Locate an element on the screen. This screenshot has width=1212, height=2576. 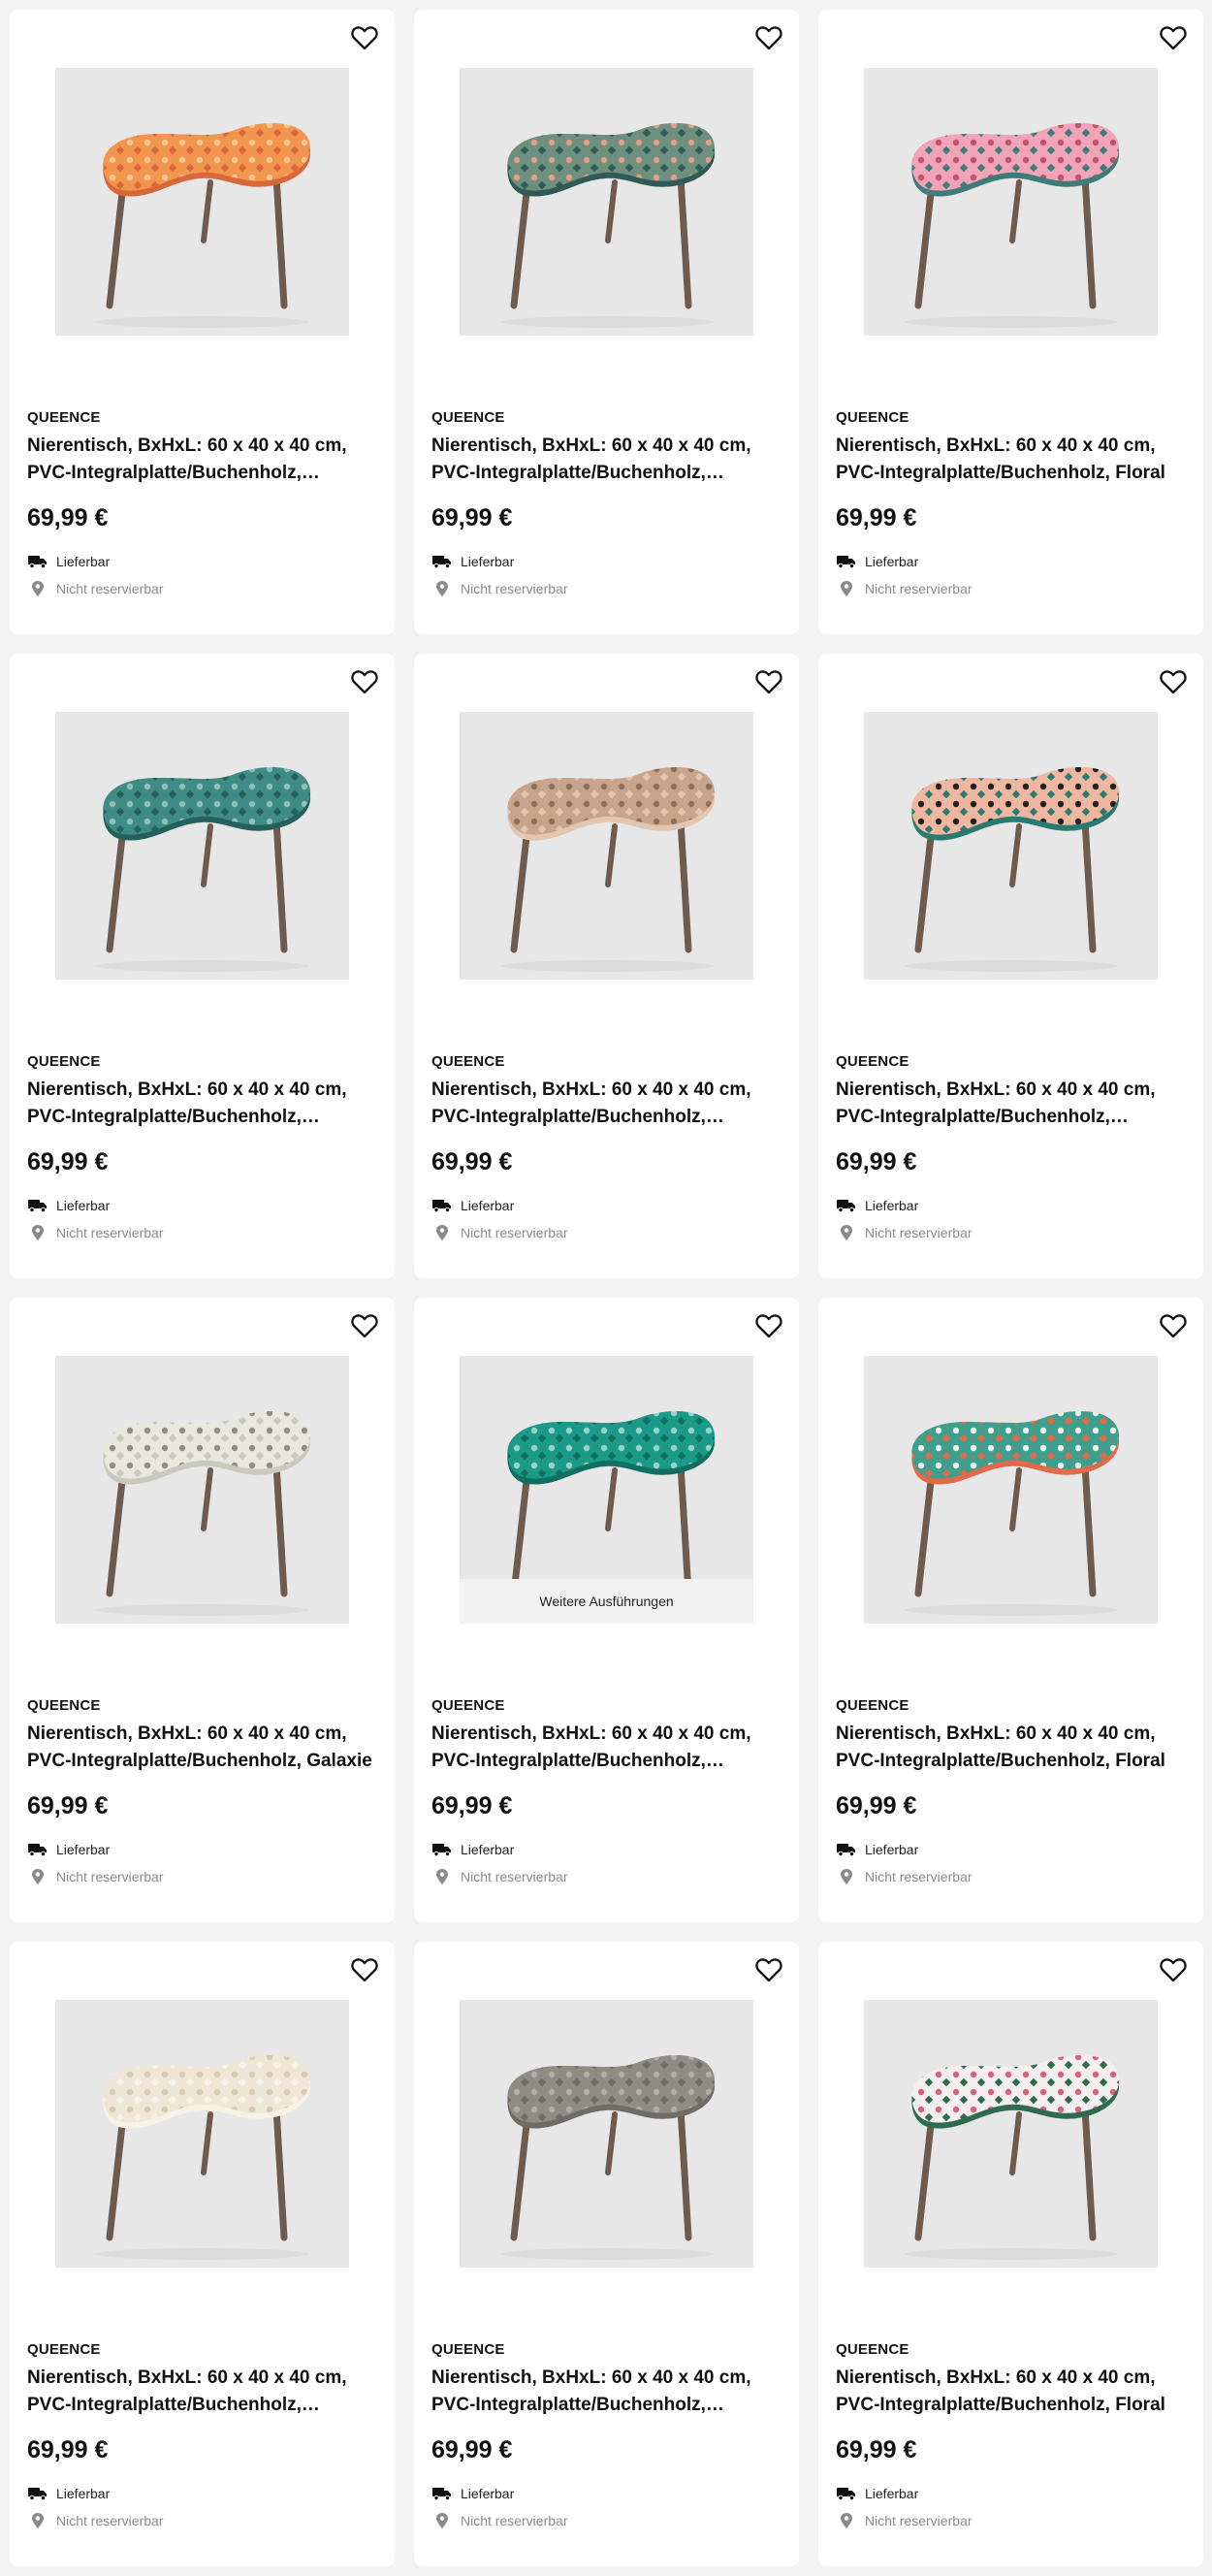
more-variants-button: Weitere Ausführungen is located at coordinates (606, 1601).